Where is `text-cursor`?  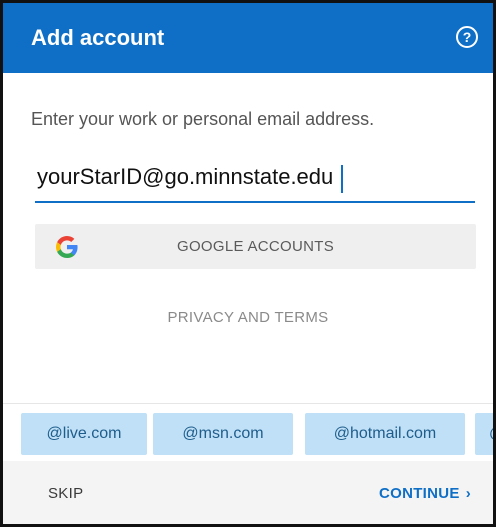
text-cursor is located at coordinates (342, 179).